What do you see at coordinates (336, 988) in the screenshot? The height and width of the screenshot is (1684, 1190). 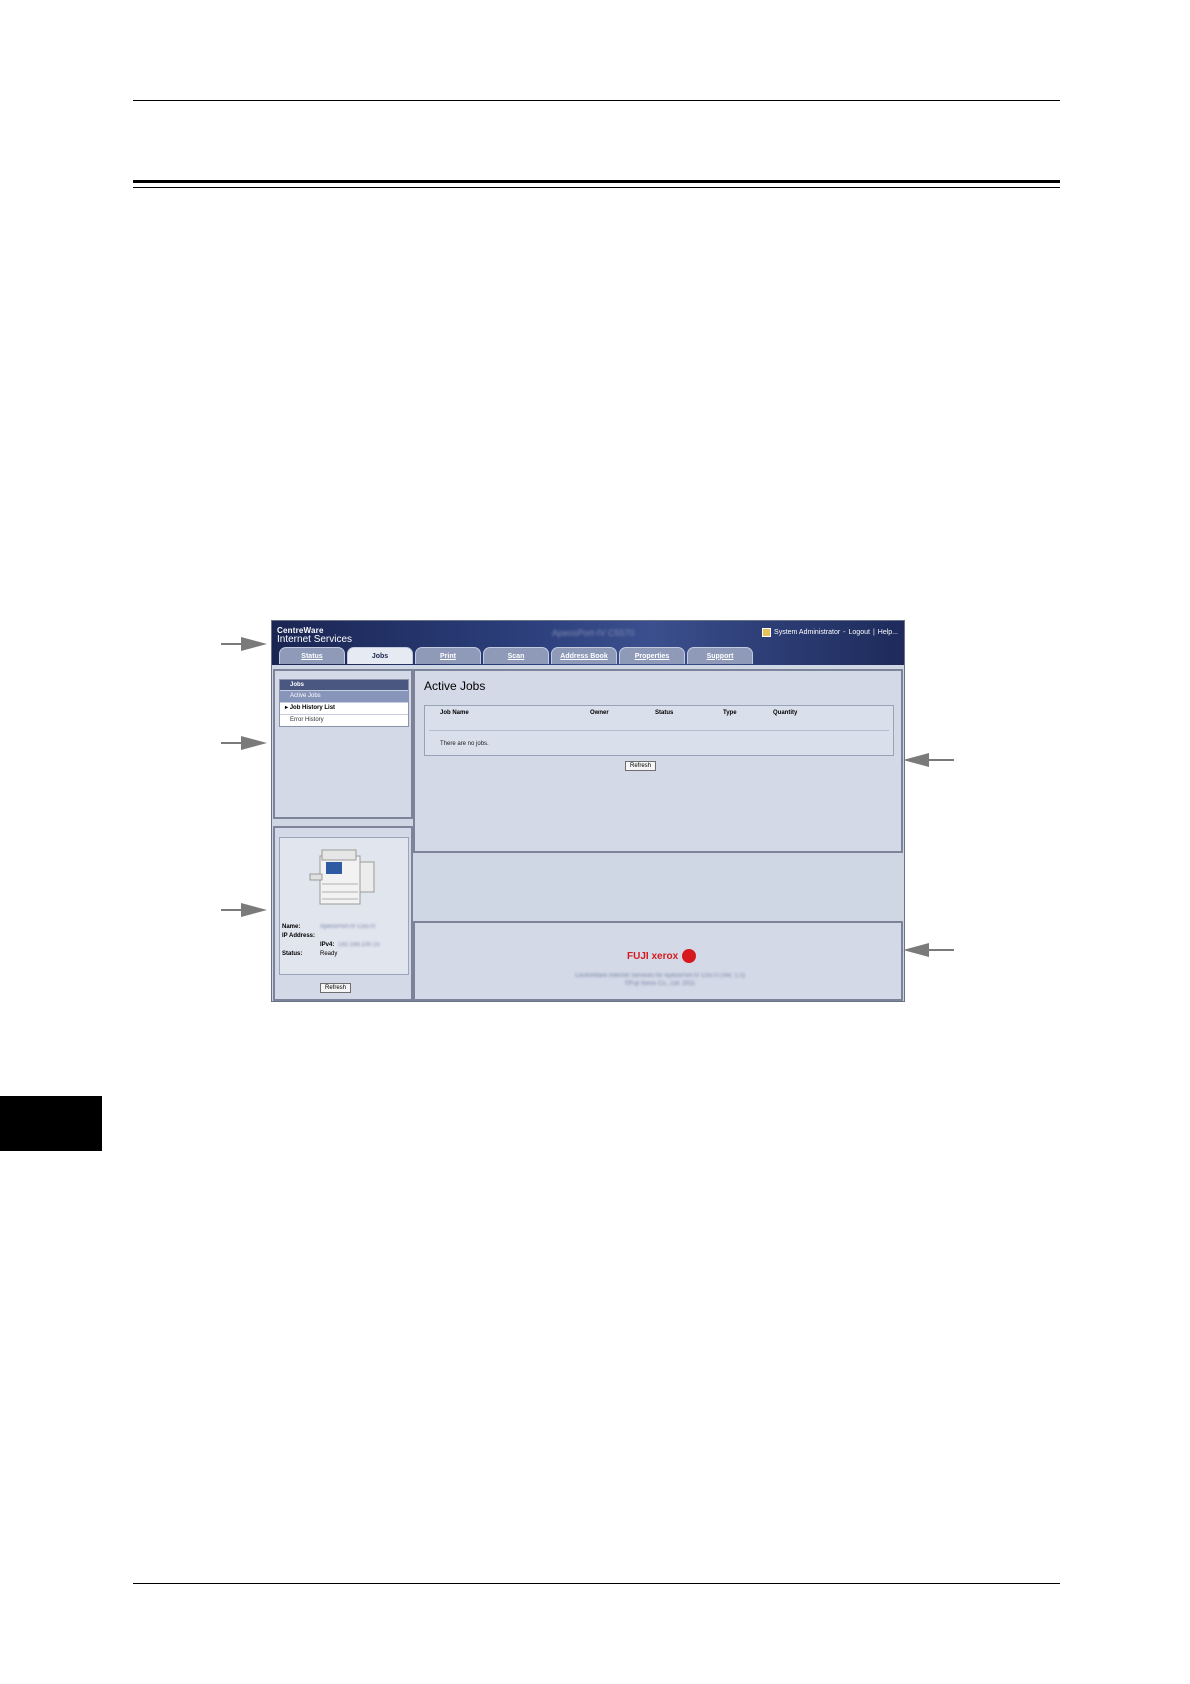 I see `device-refresh-button: Refresh` at bounding box center [336, 988].